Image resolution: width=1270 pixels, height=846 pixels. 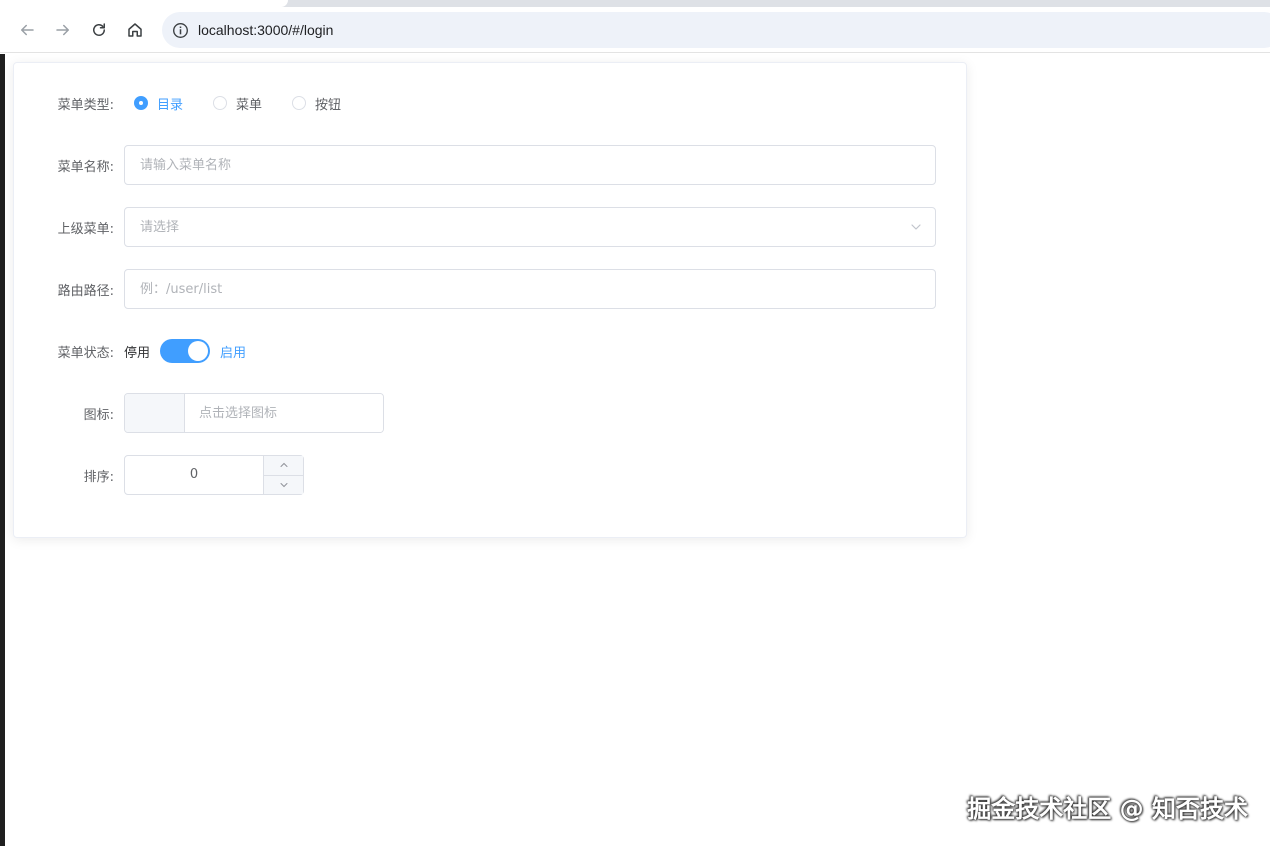 What do you see at coordinates (1107, 809) in the screenshot?
I see `watermark-text: 掘金技术社区 @ 知否技术` at bounding box center [1107, 809].